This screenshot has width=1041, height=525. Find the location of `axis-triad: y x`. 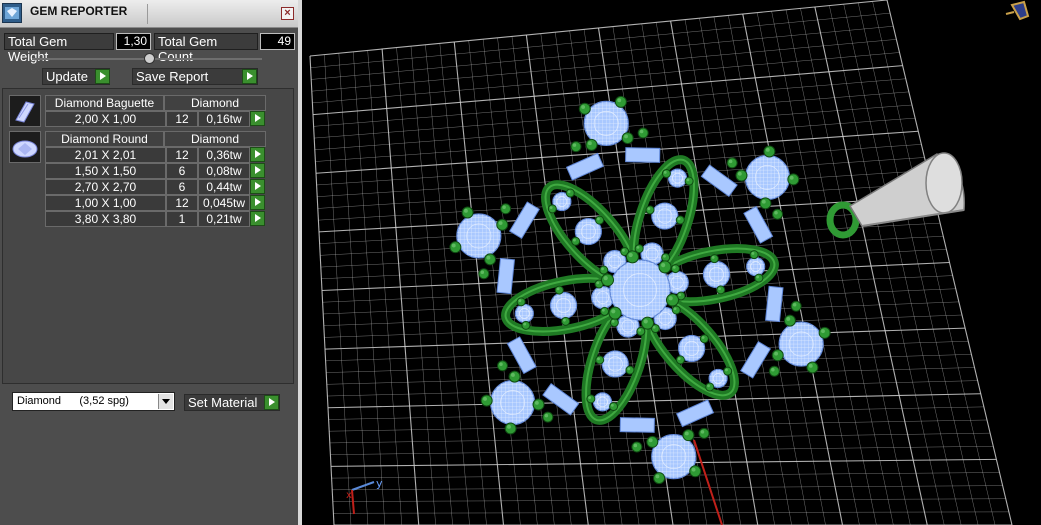

axis-triad: y x is located at coordinates (364, 496).